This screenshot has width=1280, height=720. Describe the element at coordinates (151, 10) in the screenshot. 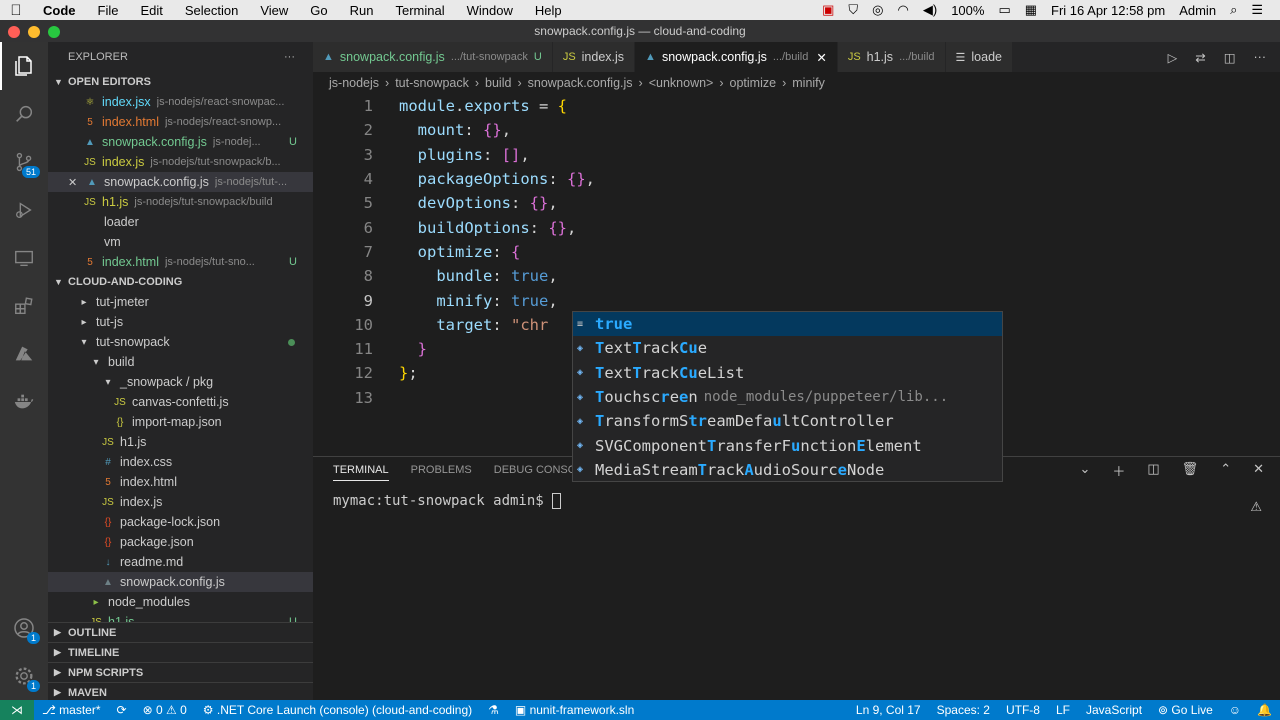

I see `menu-edit: Edit` at that location.